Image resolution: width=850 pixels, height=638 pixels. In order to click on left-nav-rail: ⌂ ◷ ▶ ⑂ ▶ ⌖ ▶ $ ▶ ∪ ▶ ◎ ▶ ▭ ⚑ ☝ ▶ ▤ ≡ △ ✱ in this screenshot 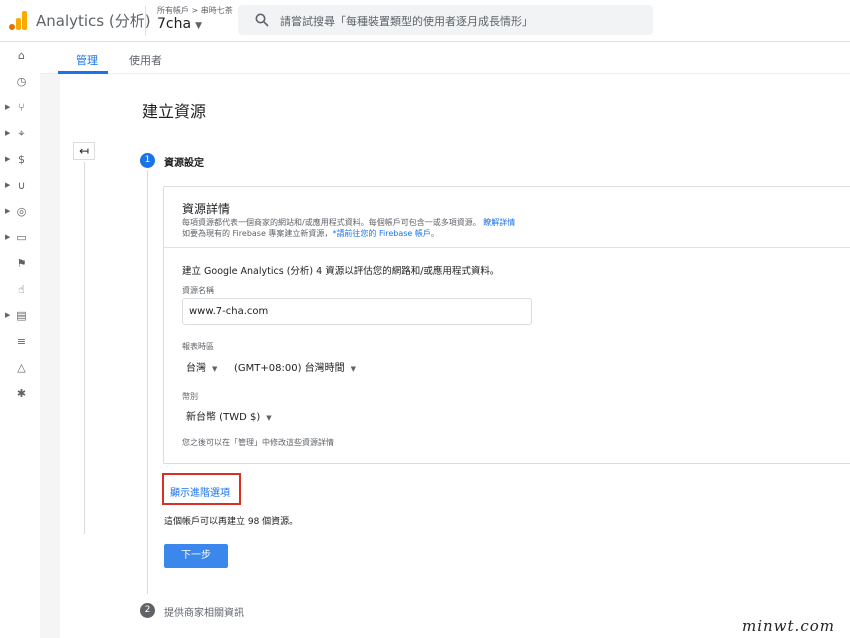, I will do `click(20, 340)`.